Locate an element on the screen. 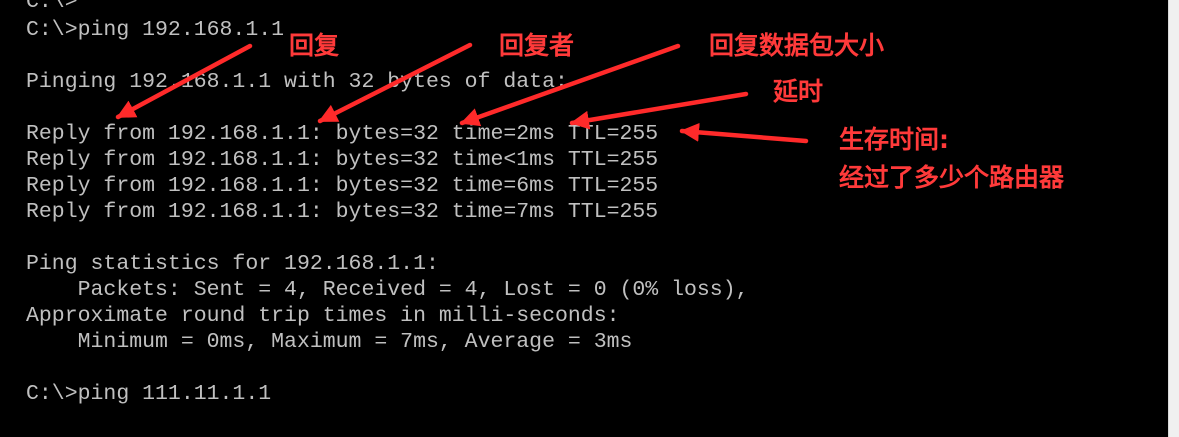 The height and width of the screenshot is (437, 1179). arrow-latency is located at coordinates (659, 110).